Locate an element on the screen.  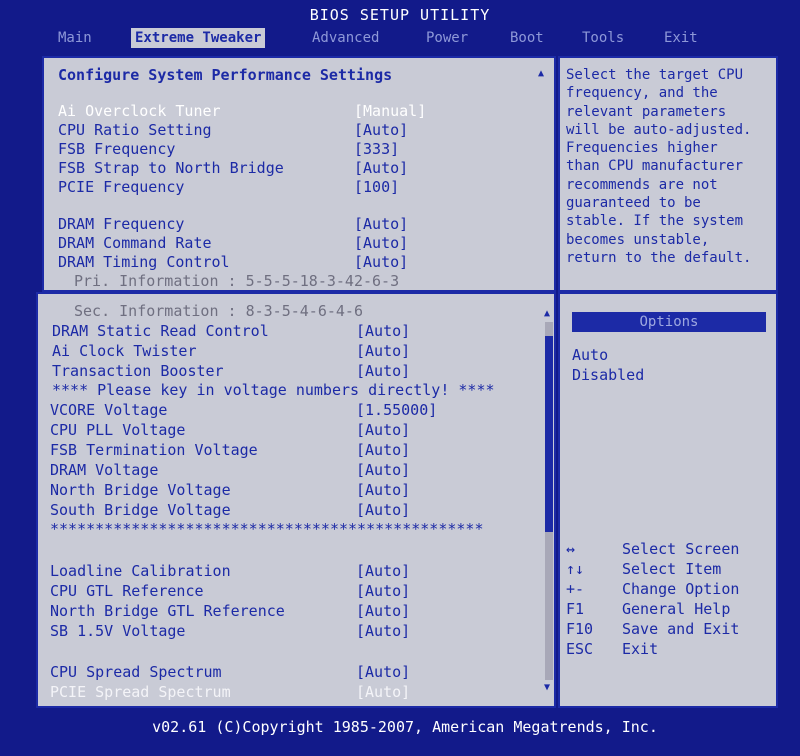
loadline-calibration-item: Loadline Calibration [Auto] is located at coordinates (230, 571).